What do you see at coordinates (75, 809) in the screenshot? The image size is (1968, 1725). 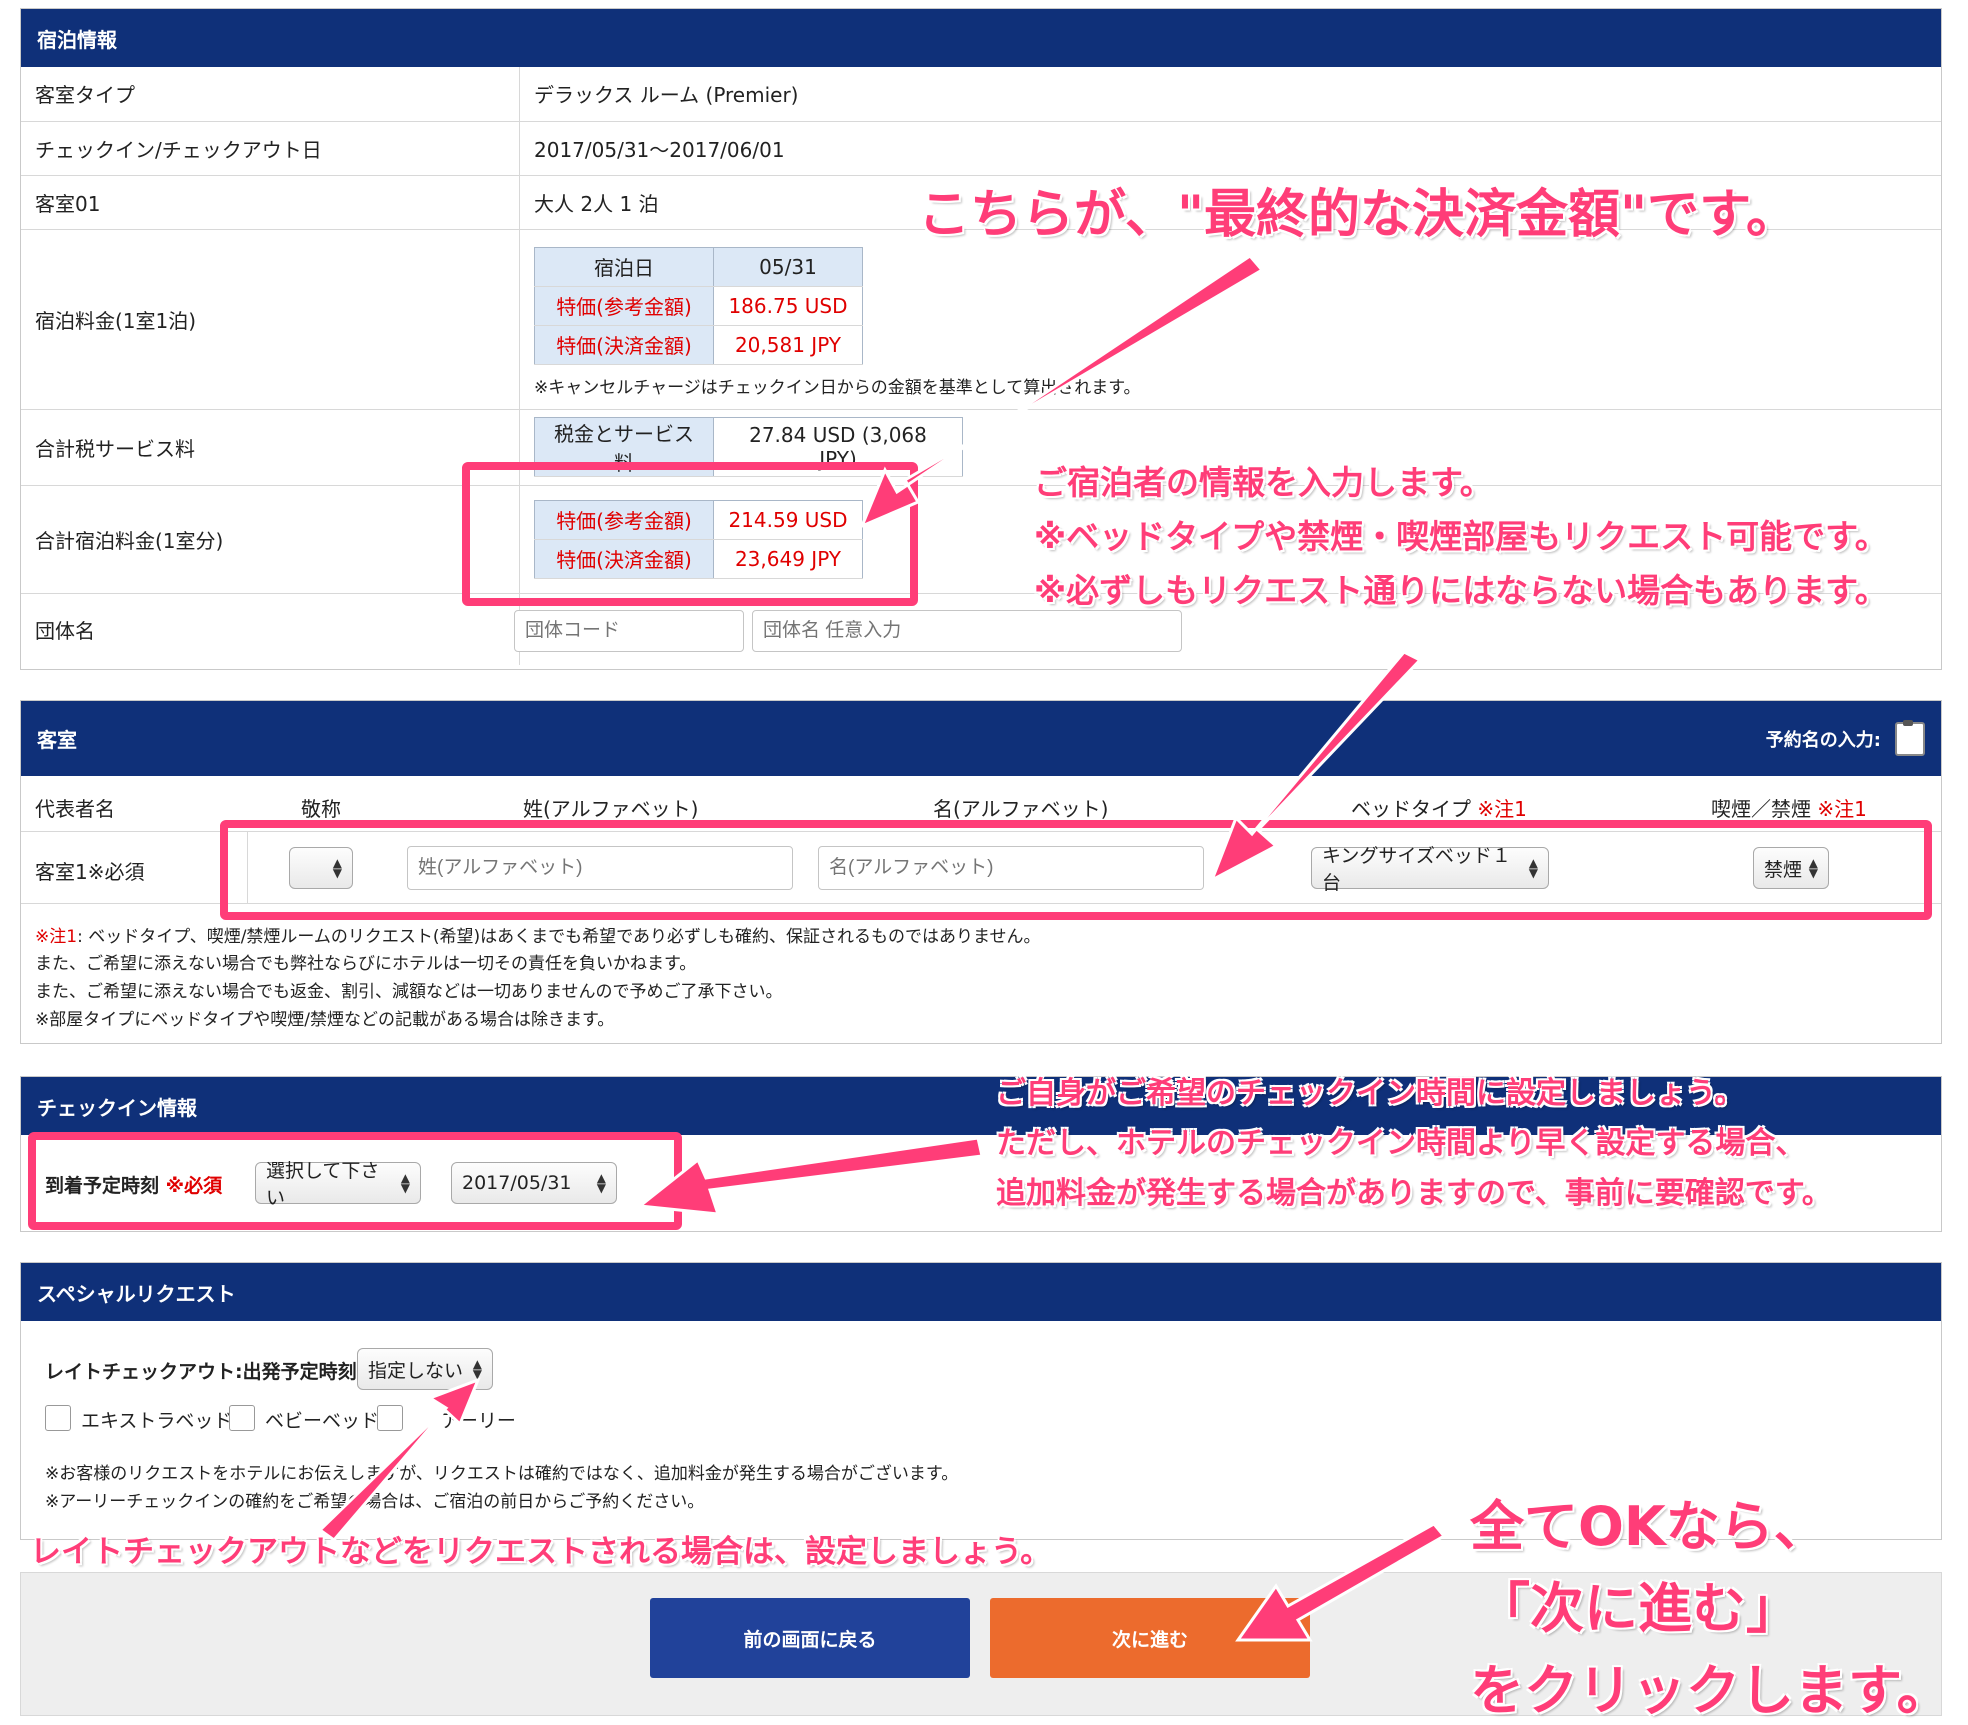 I see `room-col-rep: 代表者名` at bounding box center [75, 809].